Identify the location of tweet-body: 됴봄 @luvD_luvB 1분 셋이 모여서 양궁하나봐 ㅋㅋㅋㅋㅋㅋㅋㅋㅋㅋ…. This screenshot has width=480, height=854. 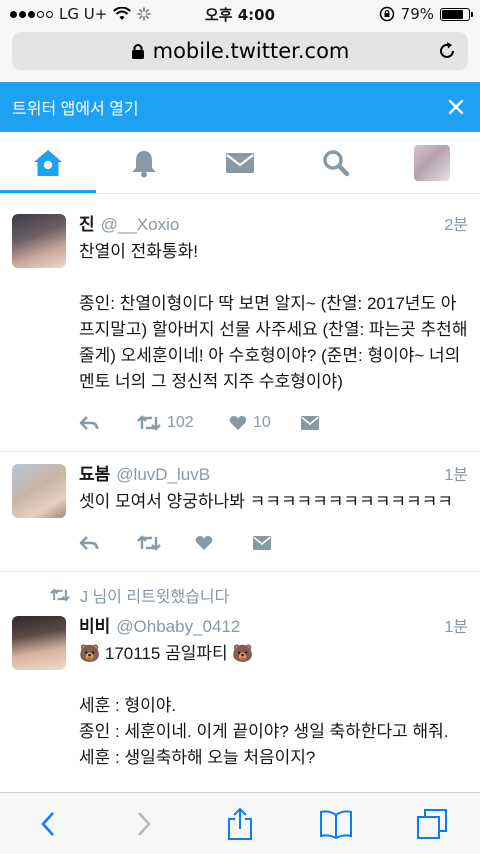
(273, 517).